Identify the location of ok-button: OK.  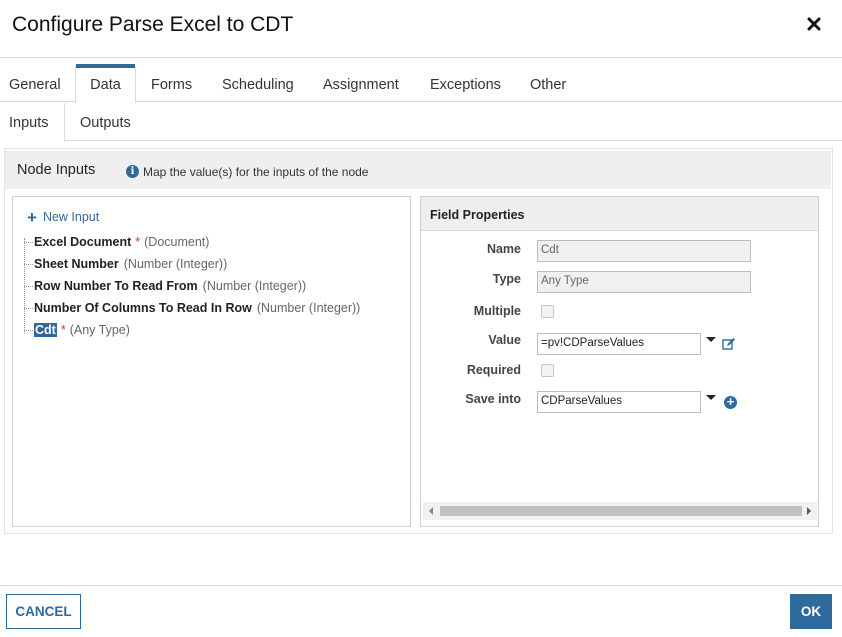
(811, 611).